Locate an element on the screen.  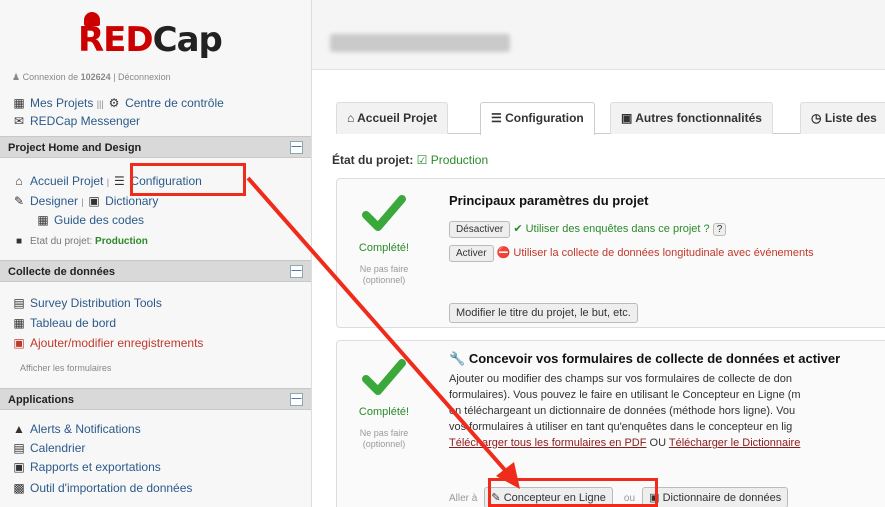
tab-configuration: ☰ Configuration is located at coordinates (537, 118).